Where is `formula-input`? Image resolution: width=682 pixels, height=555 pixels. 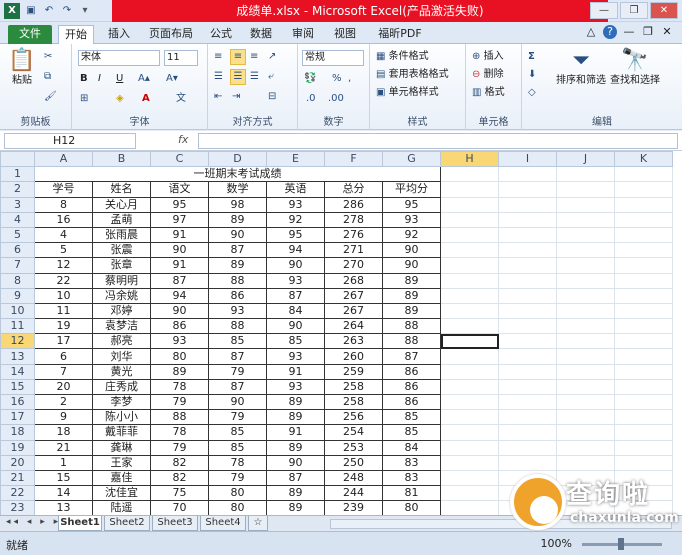
formula-input is located at coordinates (438, 141).